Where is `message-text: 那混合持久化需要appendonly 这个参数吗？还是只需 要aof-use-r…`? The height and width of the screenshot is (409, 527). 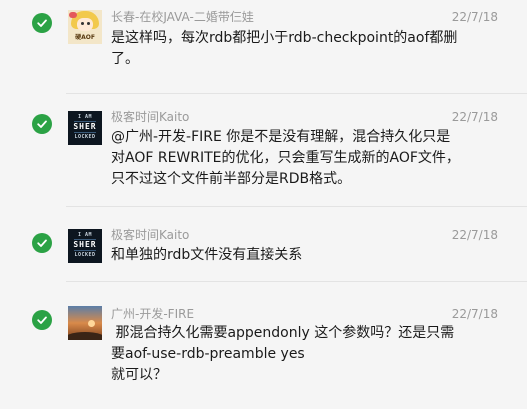
message-text: 那混合持久化需要appendonly 这个参数吗？还是只需 要aof-use-r… is located at coordinates (308, 354).